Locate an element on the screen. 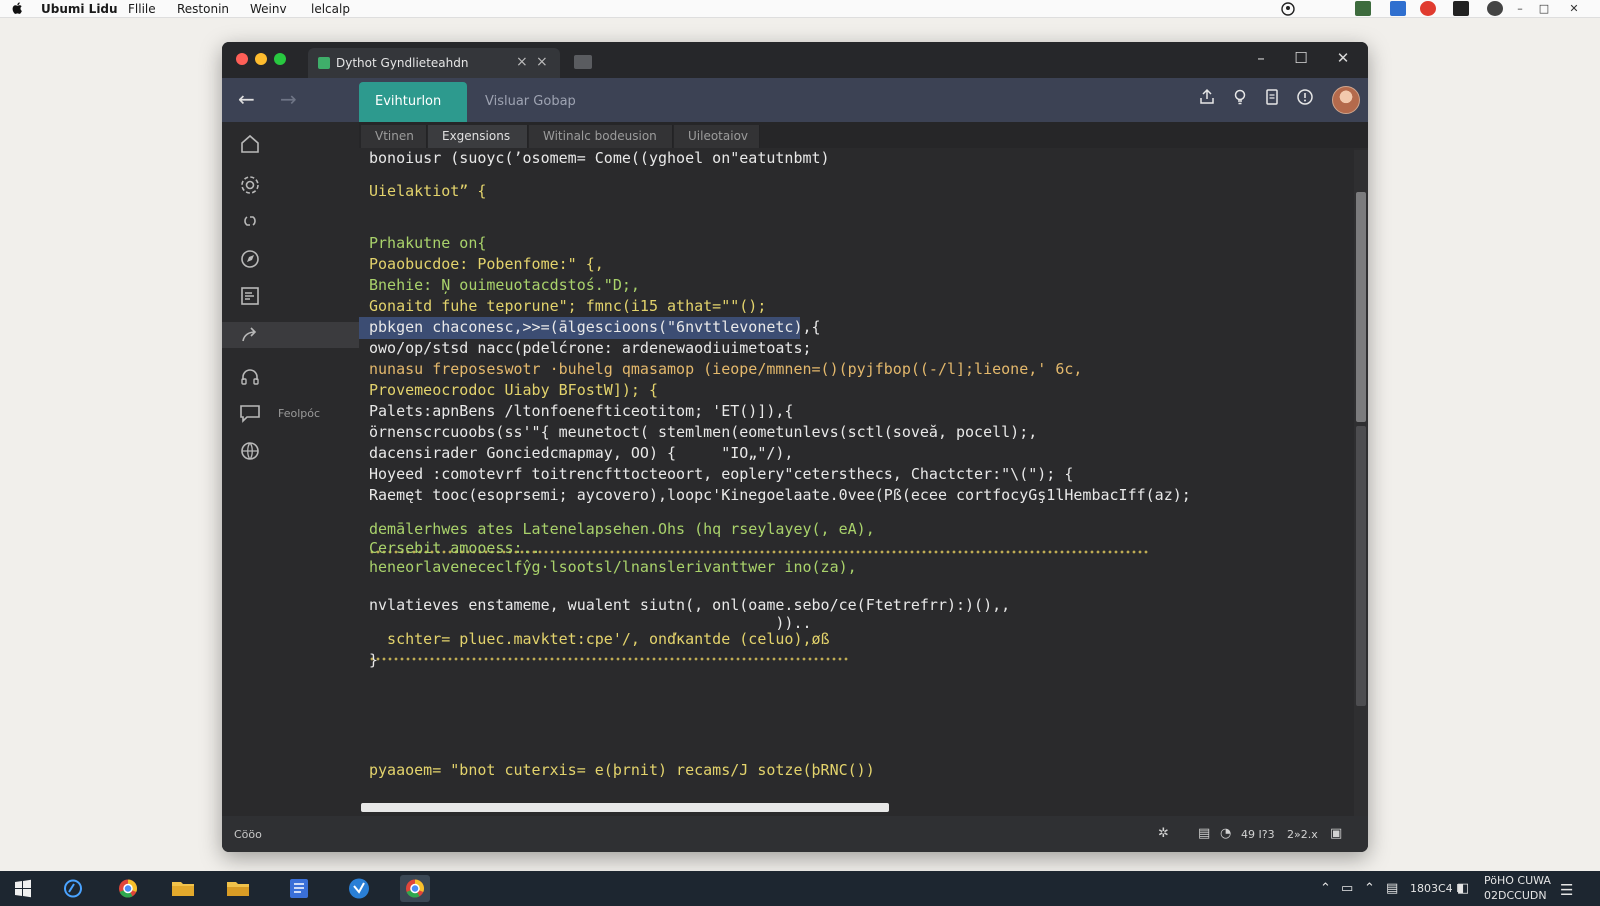 The width and height of the screenshot is (1600, 906). sidebar-item-settings is located at coordinates (290, 185).